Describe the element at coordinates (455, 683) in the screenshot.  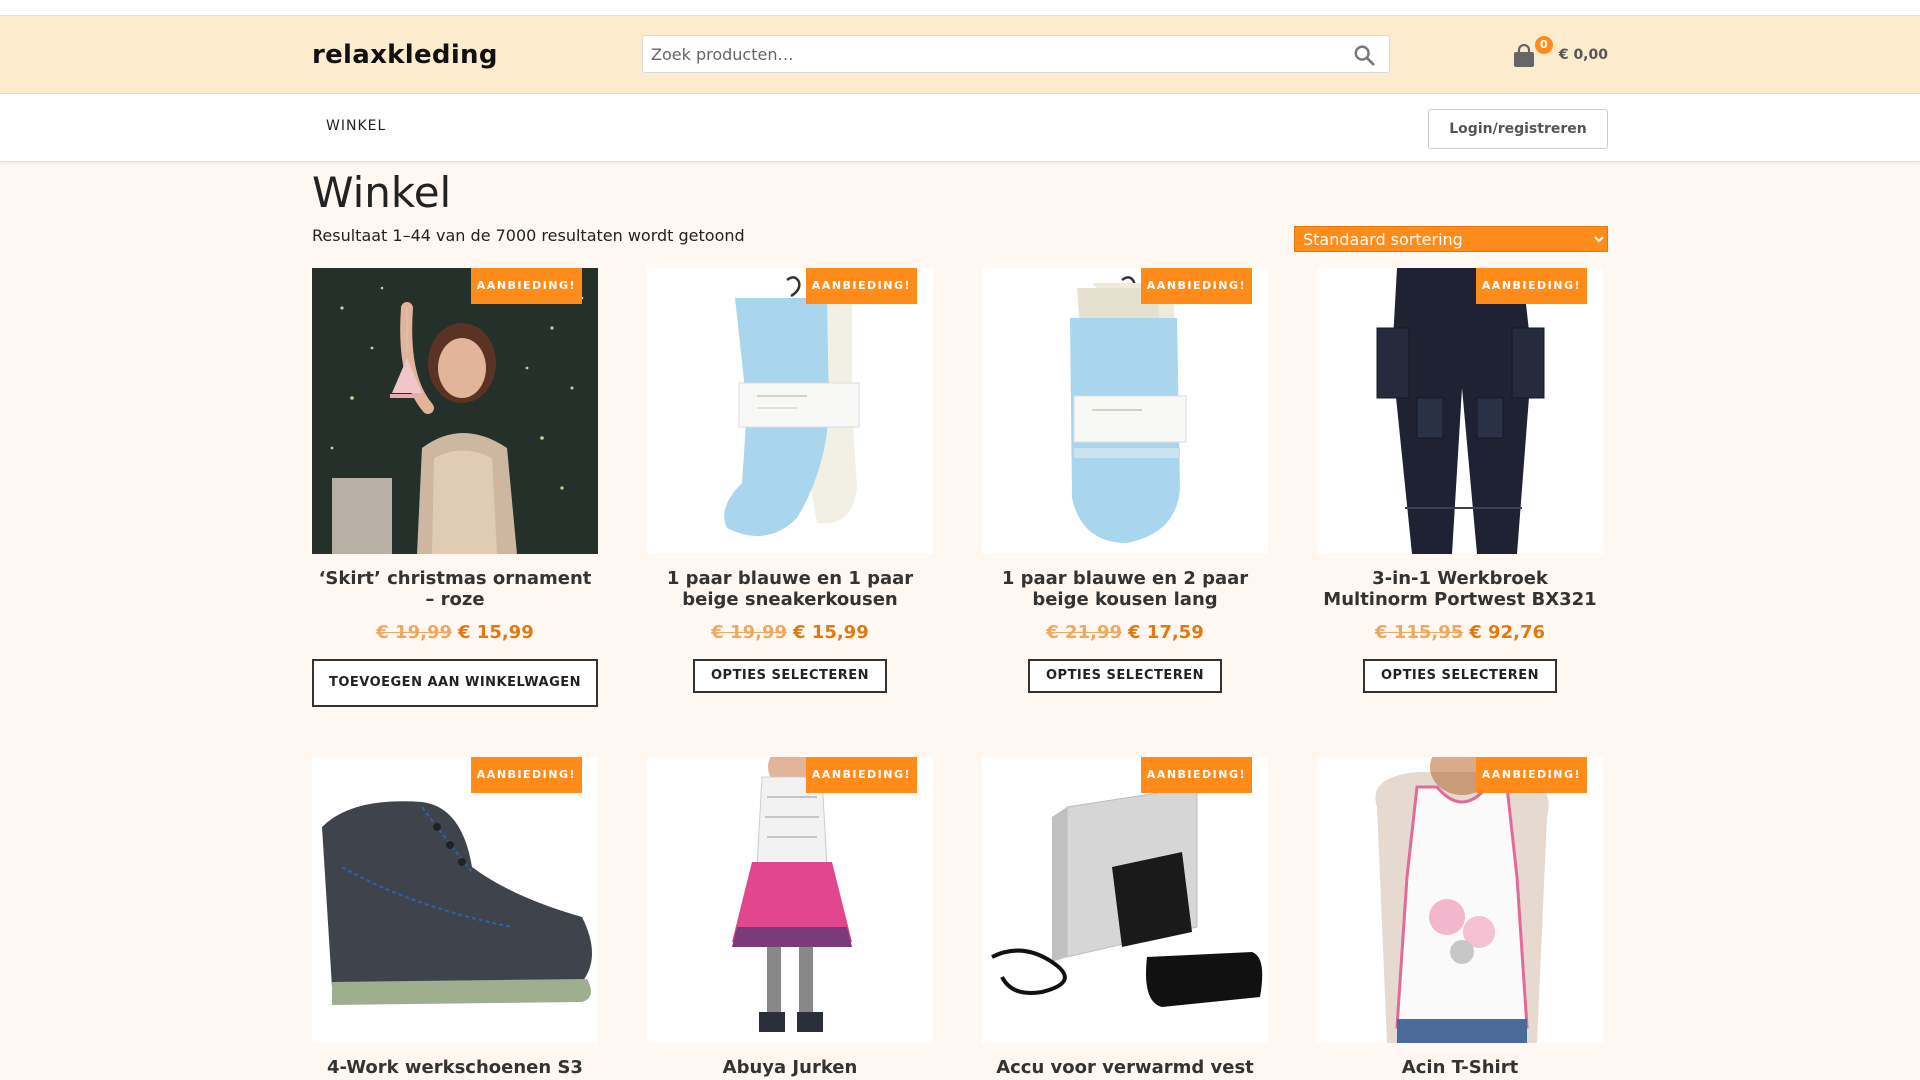
I see `add-to-cart-button: TOEVOEGEN AAN WINKELWAGEN` at that location.